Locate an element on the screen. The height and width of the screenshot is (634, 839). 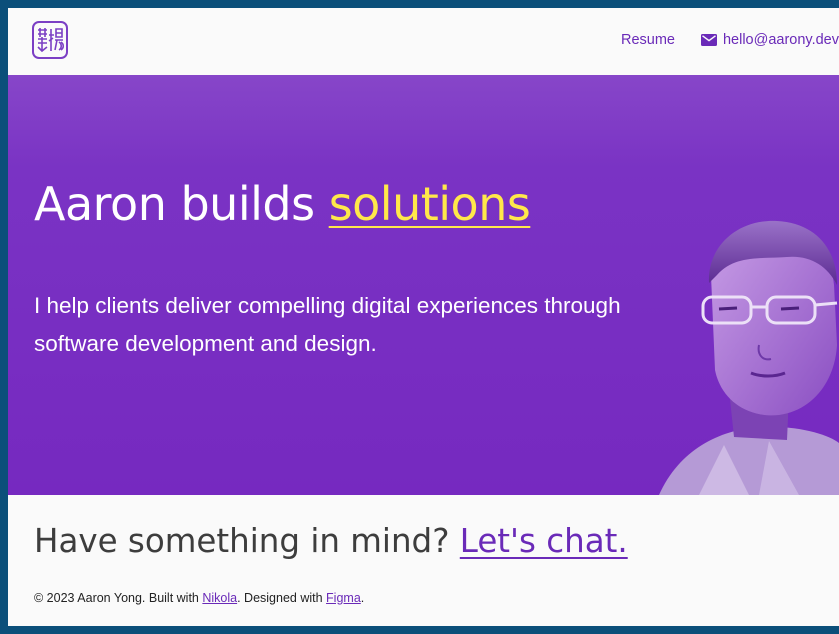
mail-icon is located at coordinates (708, 40).